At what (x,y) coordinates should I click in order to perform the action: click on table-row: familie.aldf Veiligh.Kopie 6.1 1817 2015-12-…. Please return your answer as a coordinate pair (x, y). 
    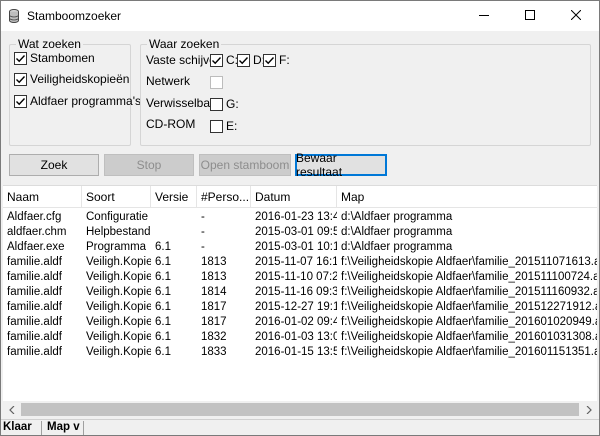
    Looking at the image, I should click on (300, 307).